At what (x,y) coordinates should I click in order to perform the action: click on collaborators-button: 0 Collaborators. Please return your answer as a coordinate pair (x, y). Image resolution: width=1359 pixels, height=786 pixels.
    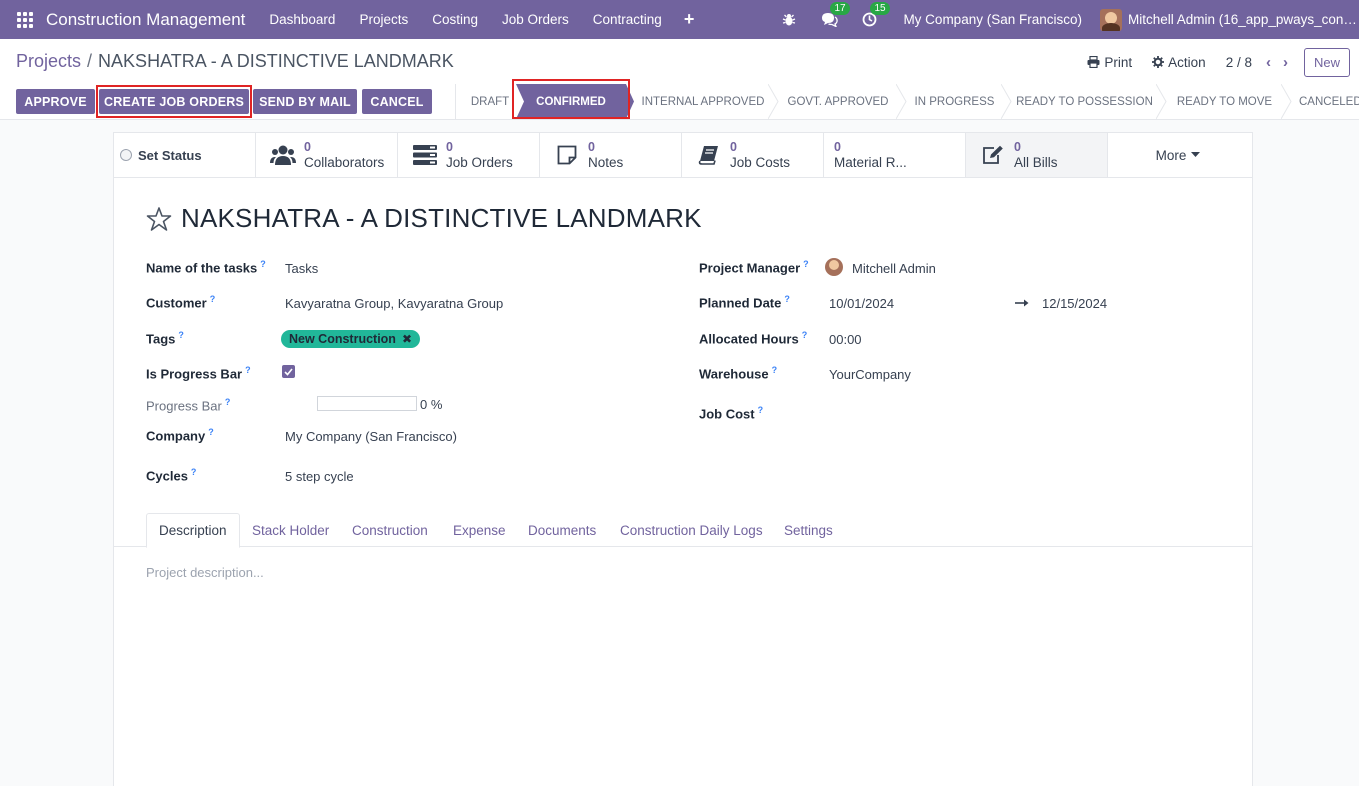
    Looking at the image, I should click on (327, 155).